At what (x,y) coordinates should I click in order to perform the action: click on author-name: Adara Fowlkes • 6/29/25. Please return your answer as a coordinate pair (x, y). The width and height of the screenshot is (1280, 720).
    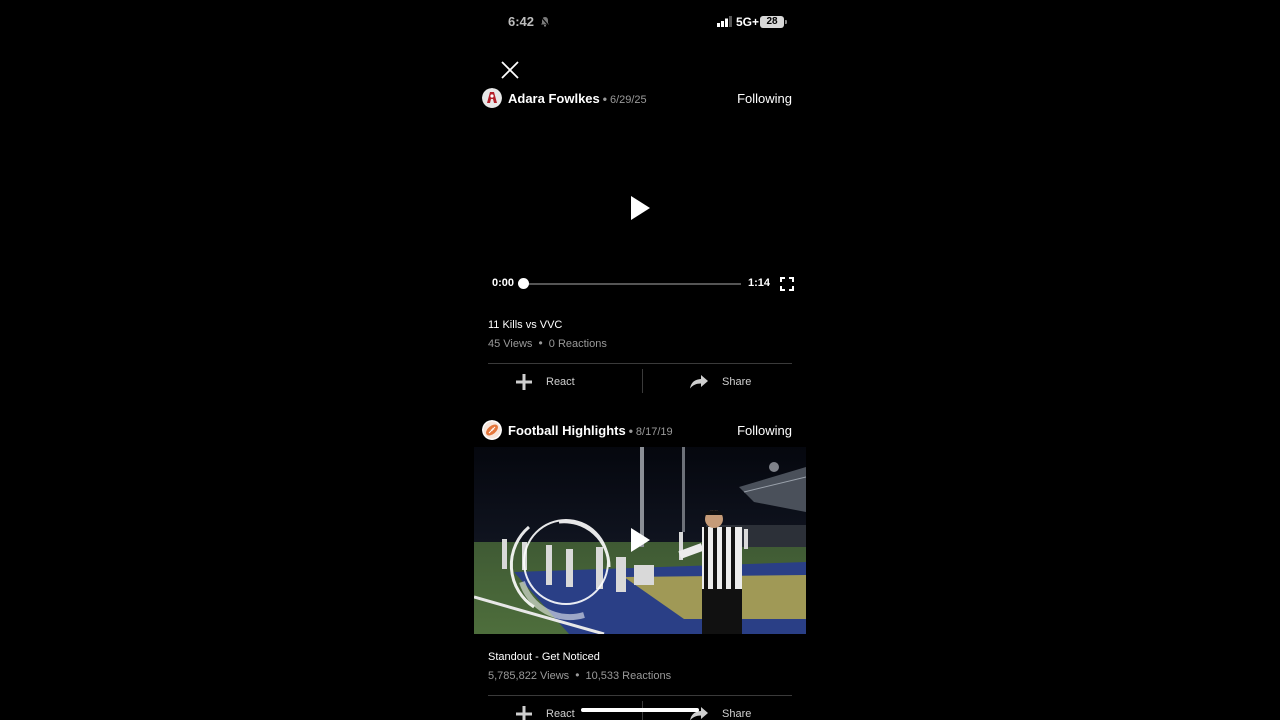
    Looking at the image, I should click on (577, 98).